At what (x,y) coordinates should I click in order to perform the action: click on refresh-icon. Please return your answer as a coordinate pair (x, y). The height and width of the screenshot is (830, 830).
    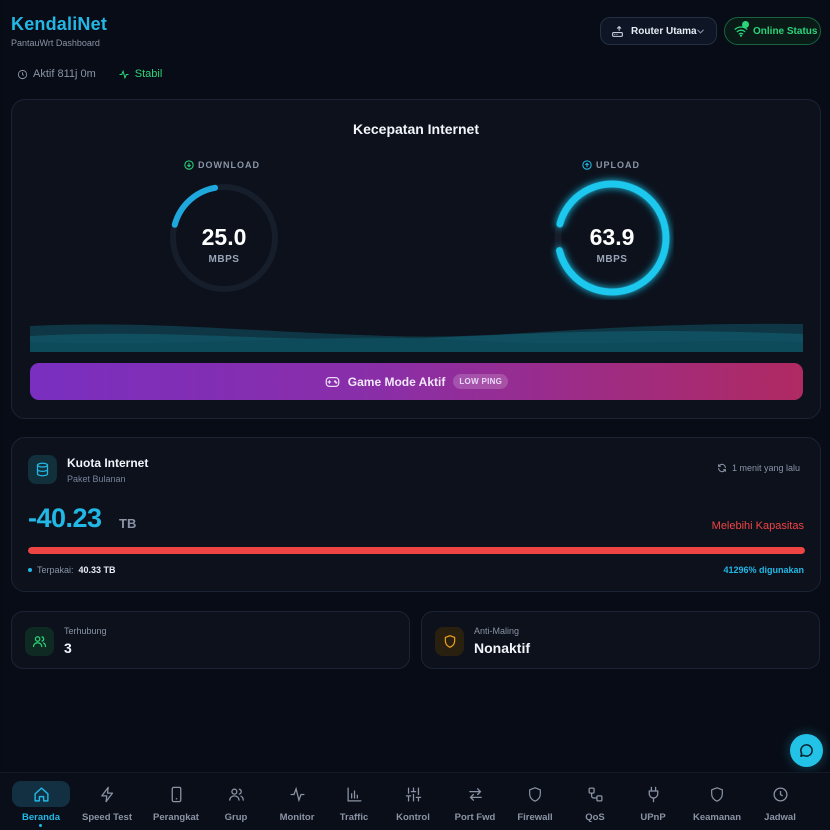
    Looking at the image, I should click on (722, 468).